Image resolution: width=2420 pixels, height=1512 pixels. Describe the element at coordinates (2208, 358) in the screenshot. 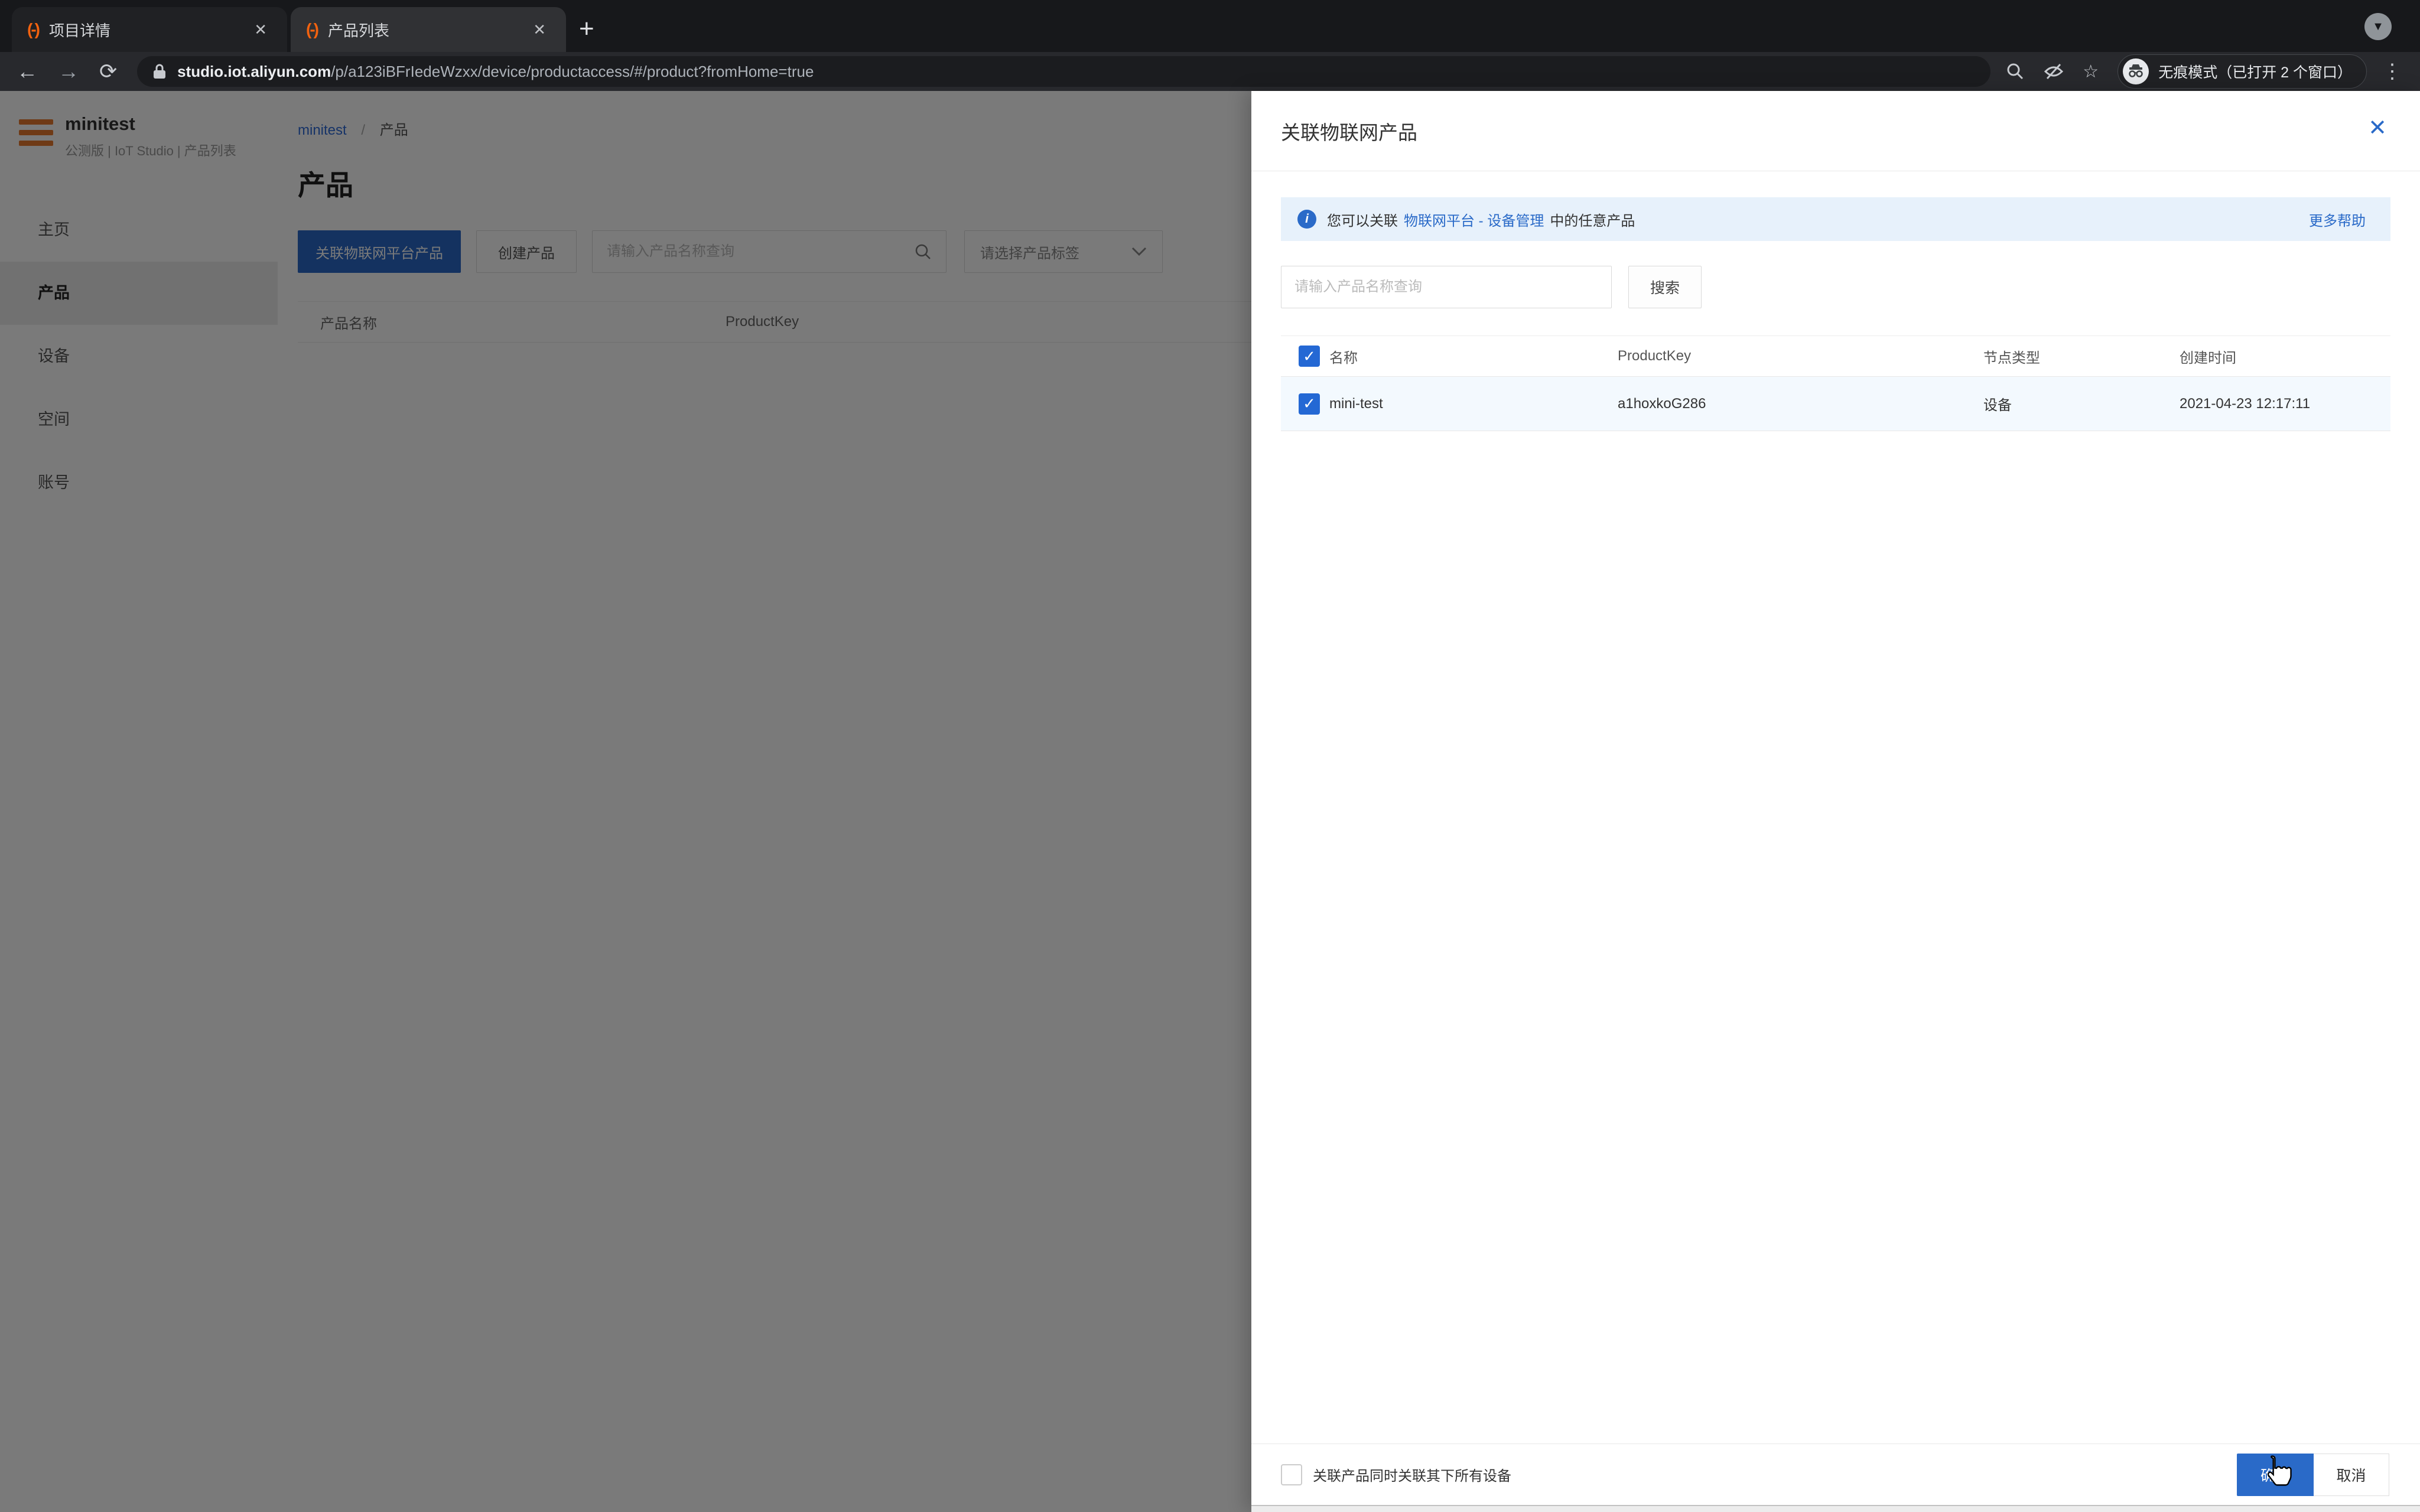

I see `col-created-time: 创建时间` at that location.